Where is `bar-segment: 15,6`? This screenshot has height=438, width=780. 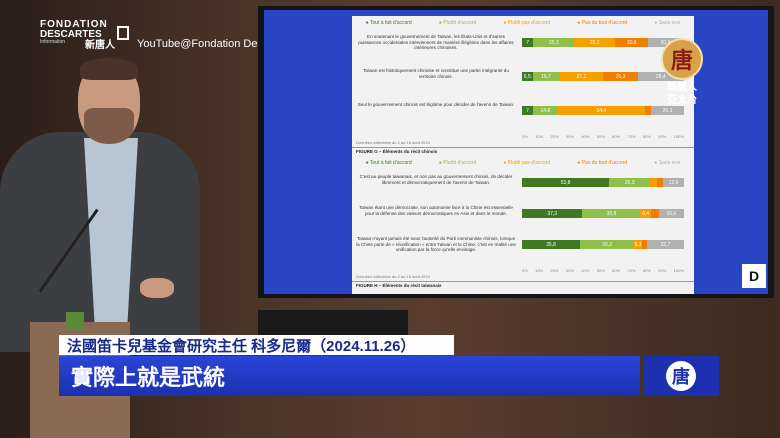
bar-segment: 15,6 is located at coordinates (671, 213).